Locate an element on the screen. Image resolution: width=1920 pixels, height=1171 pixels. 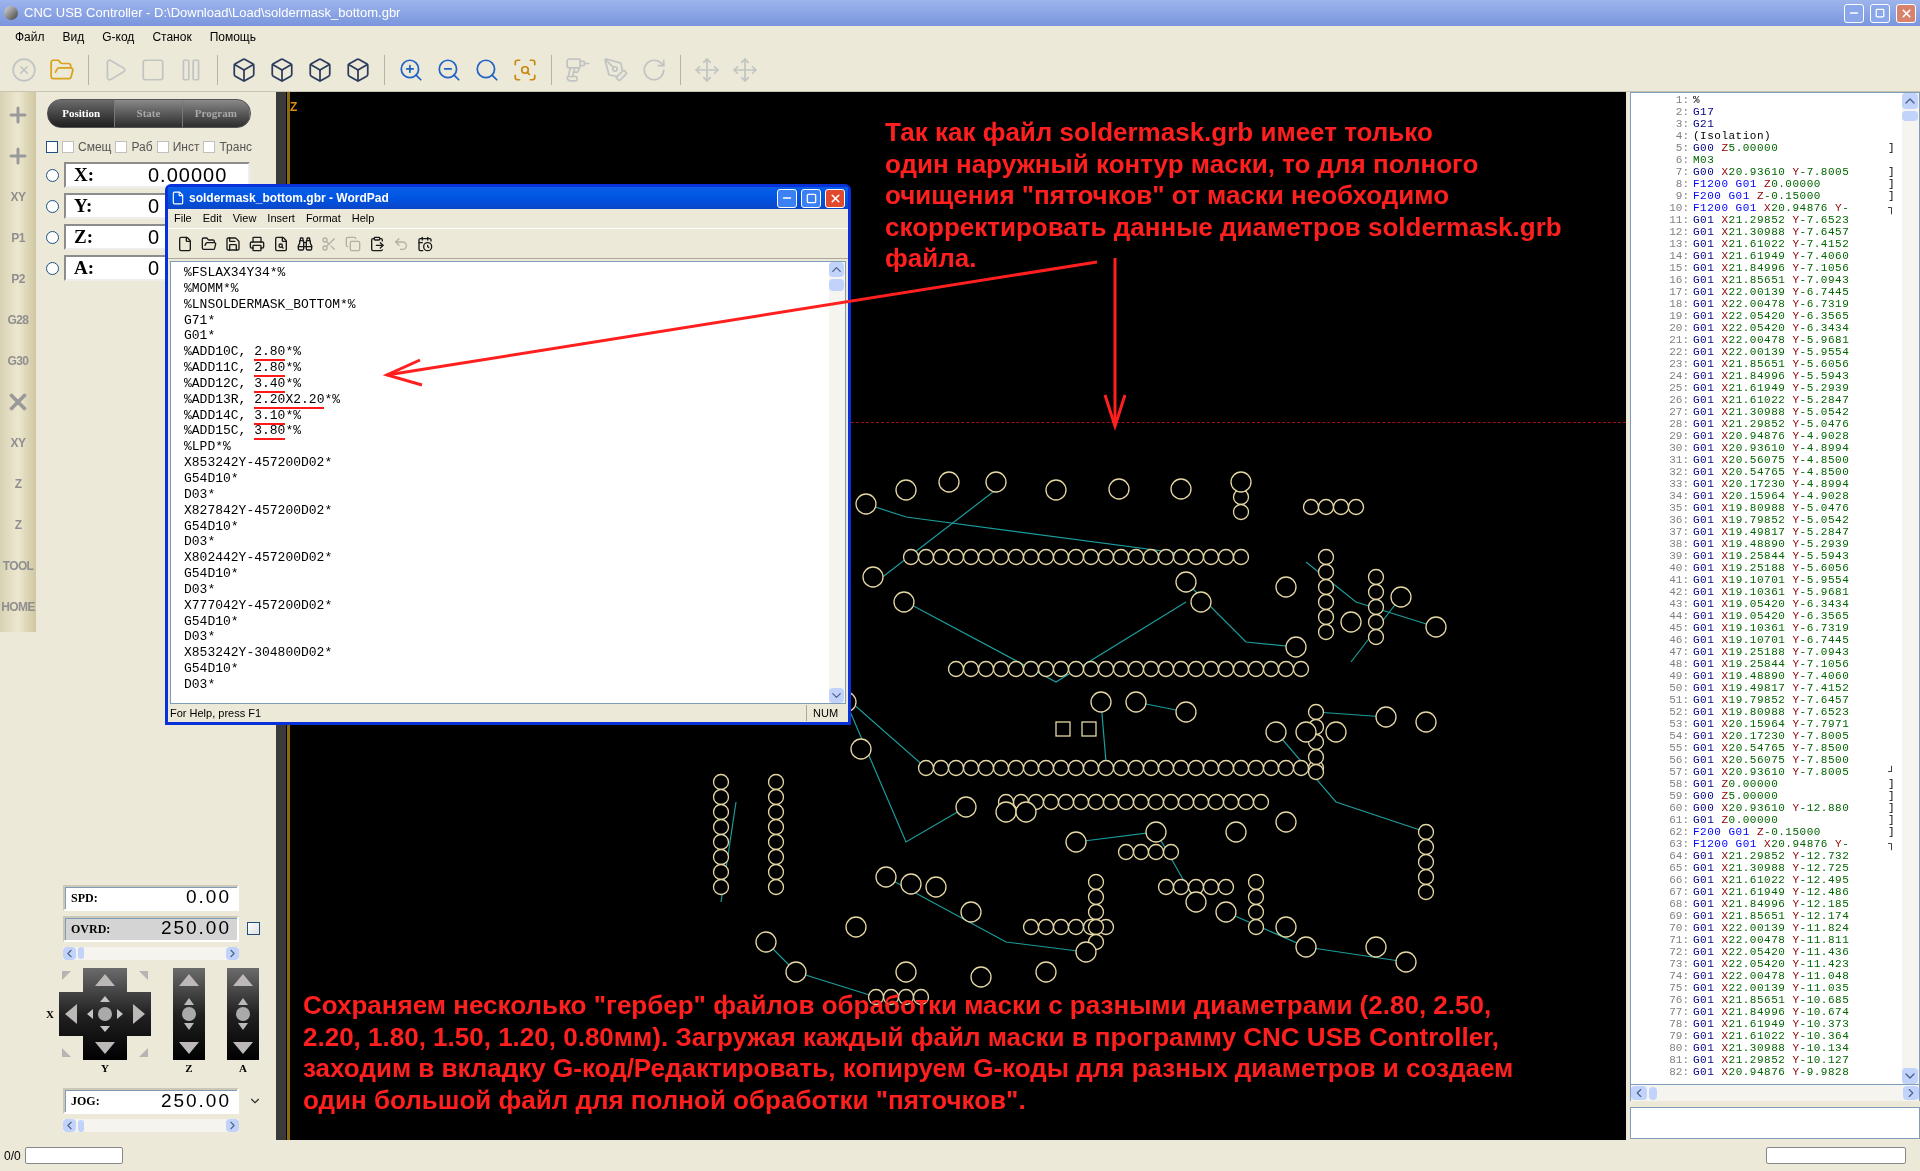
zoom-in-icon is located at coordinates (411, 69).